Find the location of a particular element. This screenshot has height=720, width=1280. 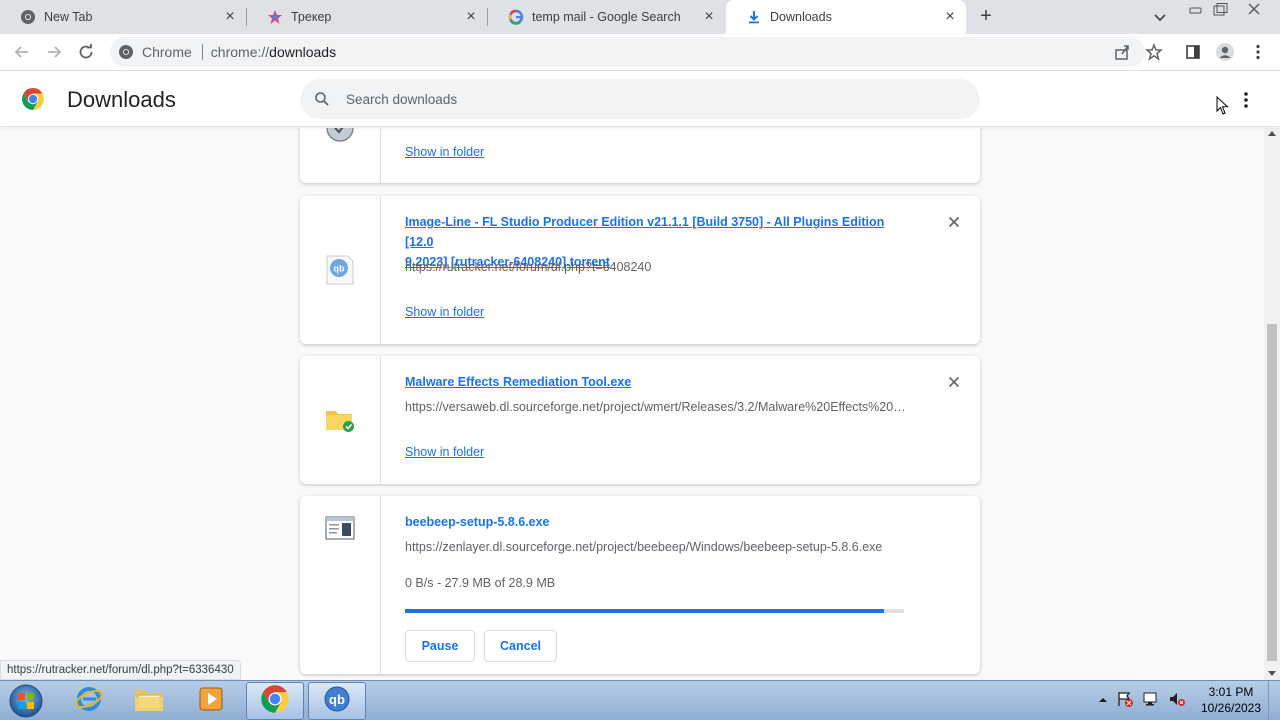

tab-downloads: Downloads × is located at coordinates (846, 17).